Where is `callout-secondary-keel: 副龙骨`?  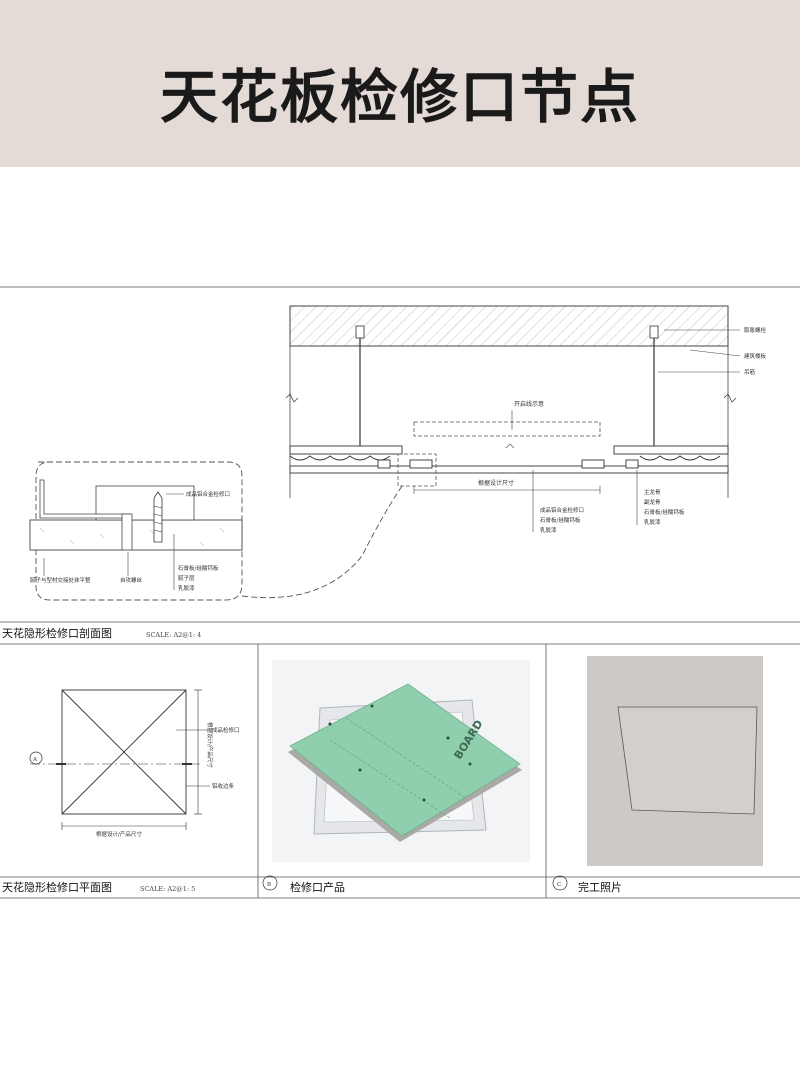 callout-secondary-keel: 副龙骨 is located at coordinates (652, 502).